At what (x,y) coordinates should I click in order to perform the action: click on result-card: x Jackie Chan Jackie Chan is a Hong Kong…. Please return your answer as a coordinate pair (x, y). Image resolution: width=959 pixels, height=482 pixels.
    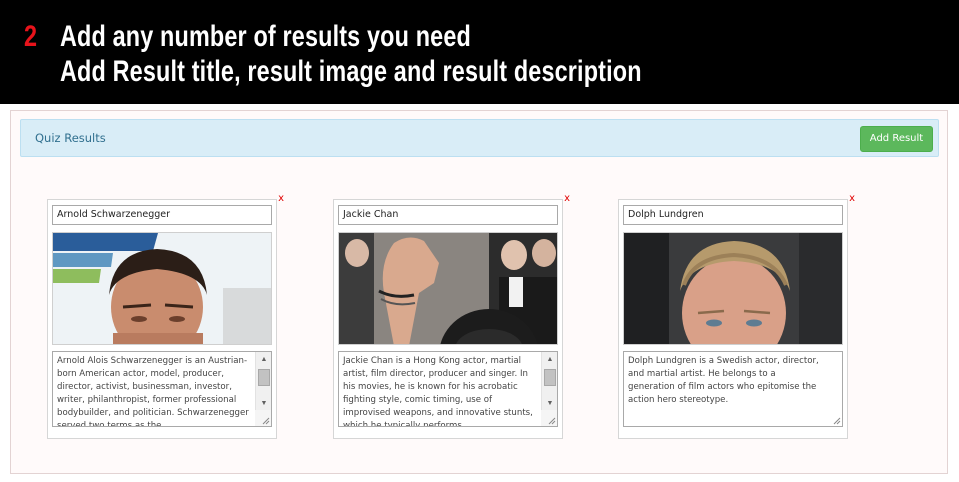
    Looking at the image, I should click on (451, 316).